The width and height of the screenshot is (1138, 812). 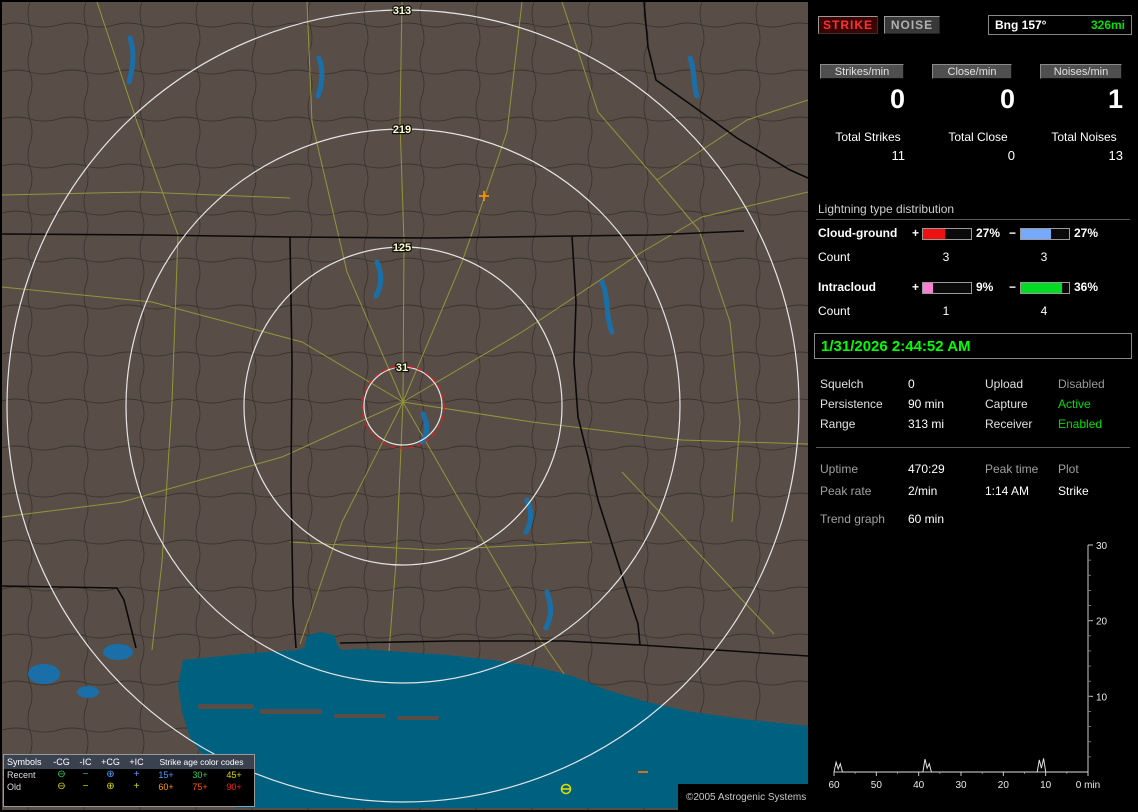 I want to click on strikes-per-min-value: 0, so click(x=897, y=99).